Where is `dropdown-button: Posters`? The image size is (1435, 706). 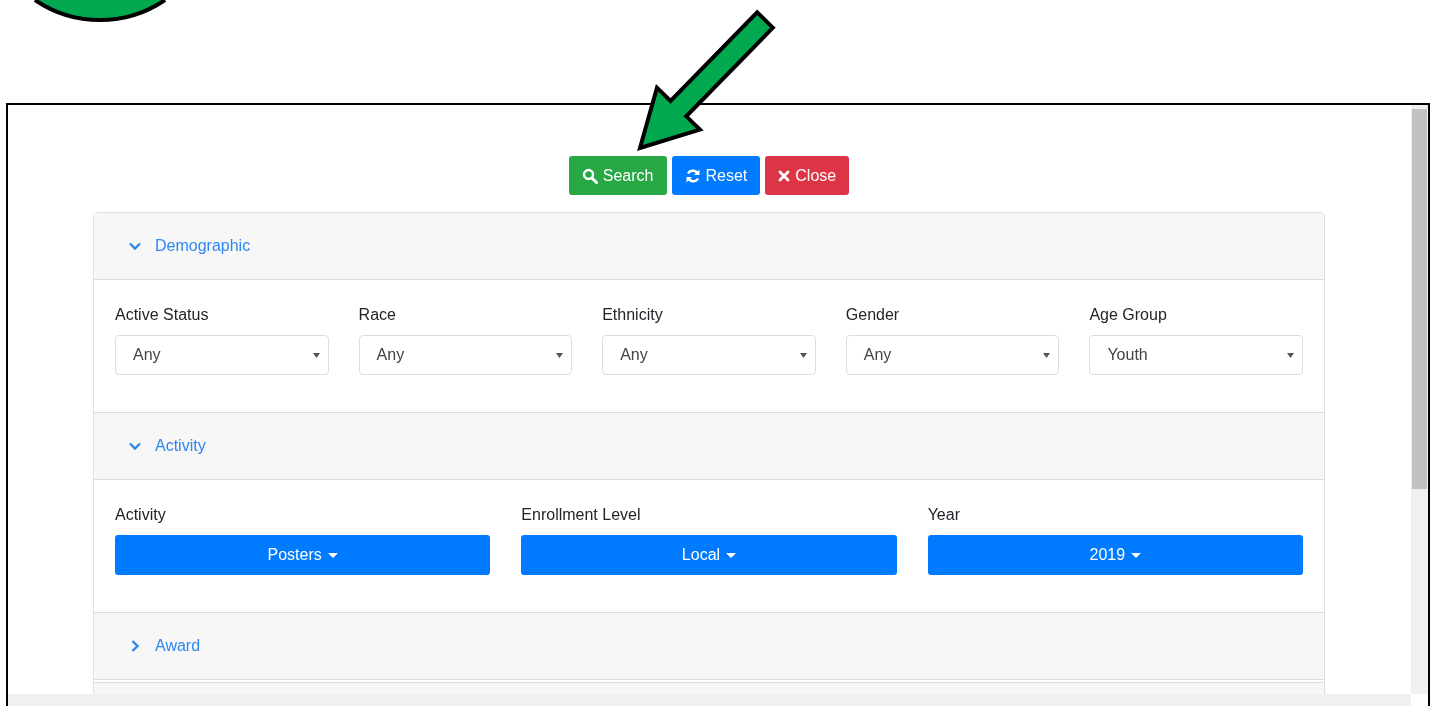
dropdown-button: Posters is located at coordinates (303, 555).